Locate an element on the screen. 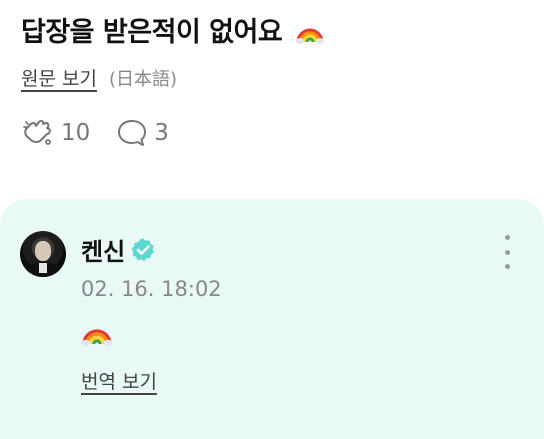 This screenshot has width=560, height=439. speech-bubble-icon is located at coordinates (132, 133).